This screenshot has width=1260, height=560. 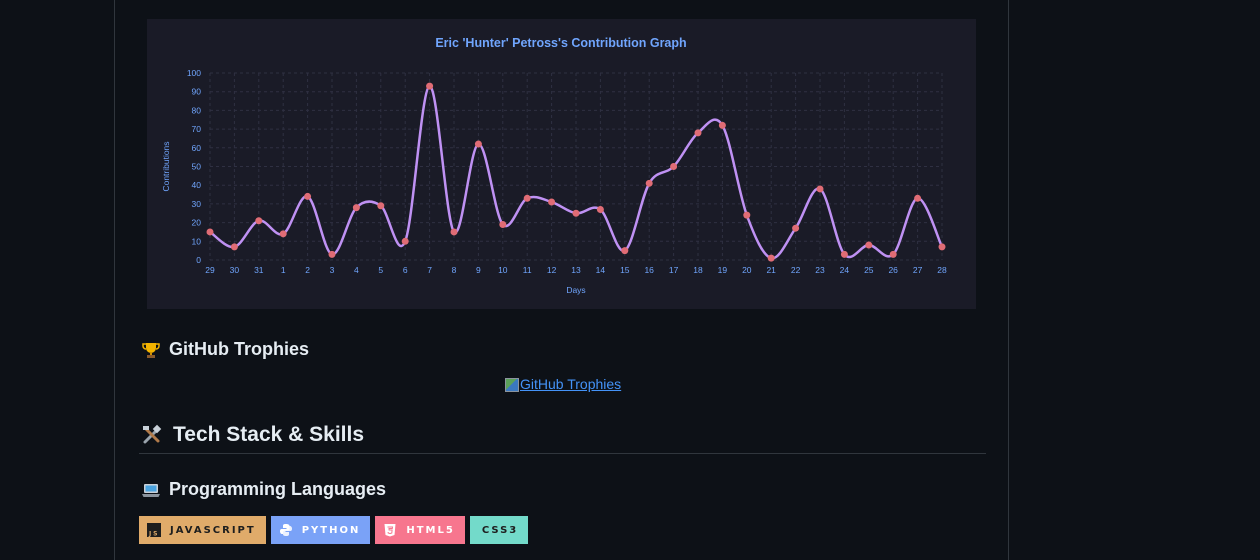 I want to click on languages-heading: Programming Languages, so click(x=263, y=489).